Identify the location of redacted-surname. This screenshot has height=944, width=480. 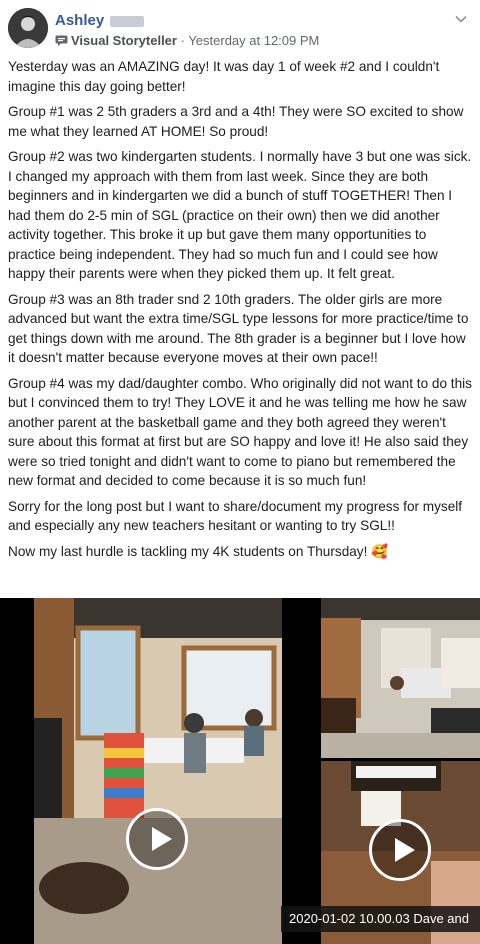
(127, 21).